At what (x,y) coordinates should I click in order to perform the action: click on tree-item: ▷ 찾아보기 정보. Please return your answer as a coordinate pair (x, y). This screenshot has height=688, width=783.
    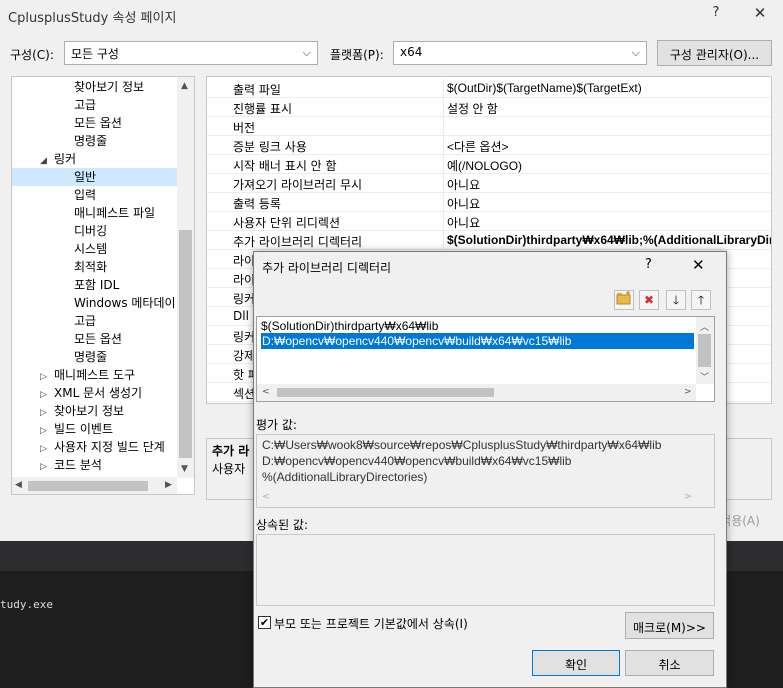
    Looking at the image, I should click on (82, 411).